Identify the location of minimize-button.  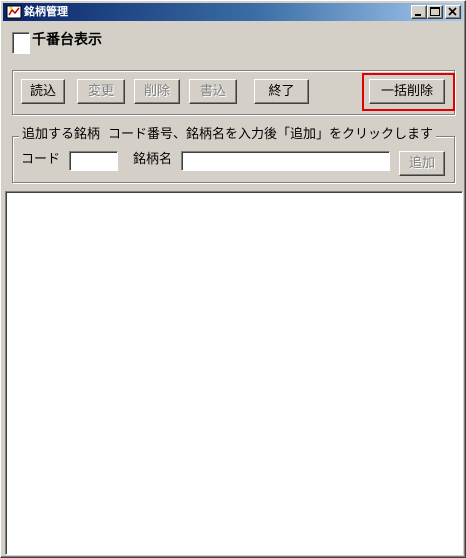
(419, 12).